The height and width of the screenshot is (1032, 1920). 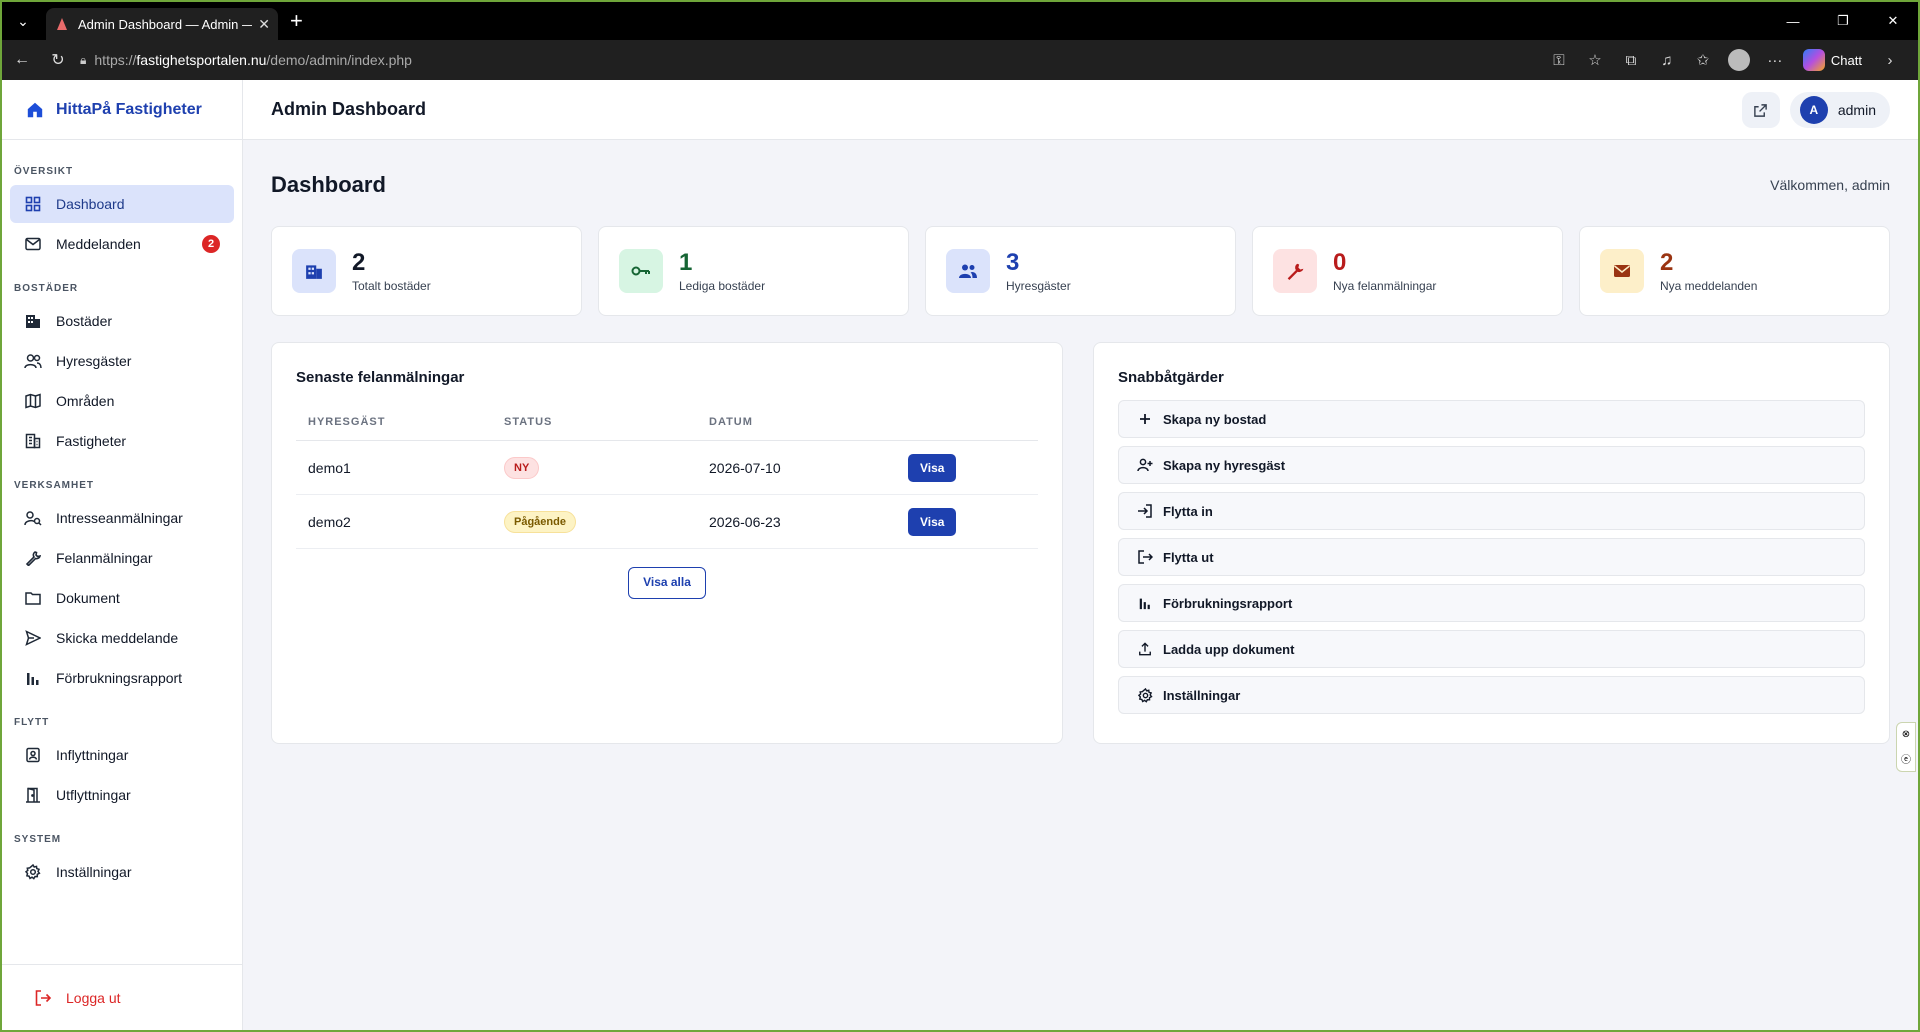 What do you see at coordinates (104, 558) in the screenshot?
I see `sidebar-item-label: Felanmälningar` at bounding box center [104, 558].